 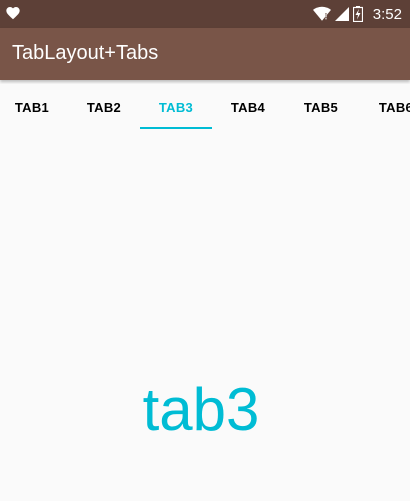 What do you see at coordinates (205, 14) in the screenshot?
I see `status-bar: 3:52` at bounding box center [205, 14].